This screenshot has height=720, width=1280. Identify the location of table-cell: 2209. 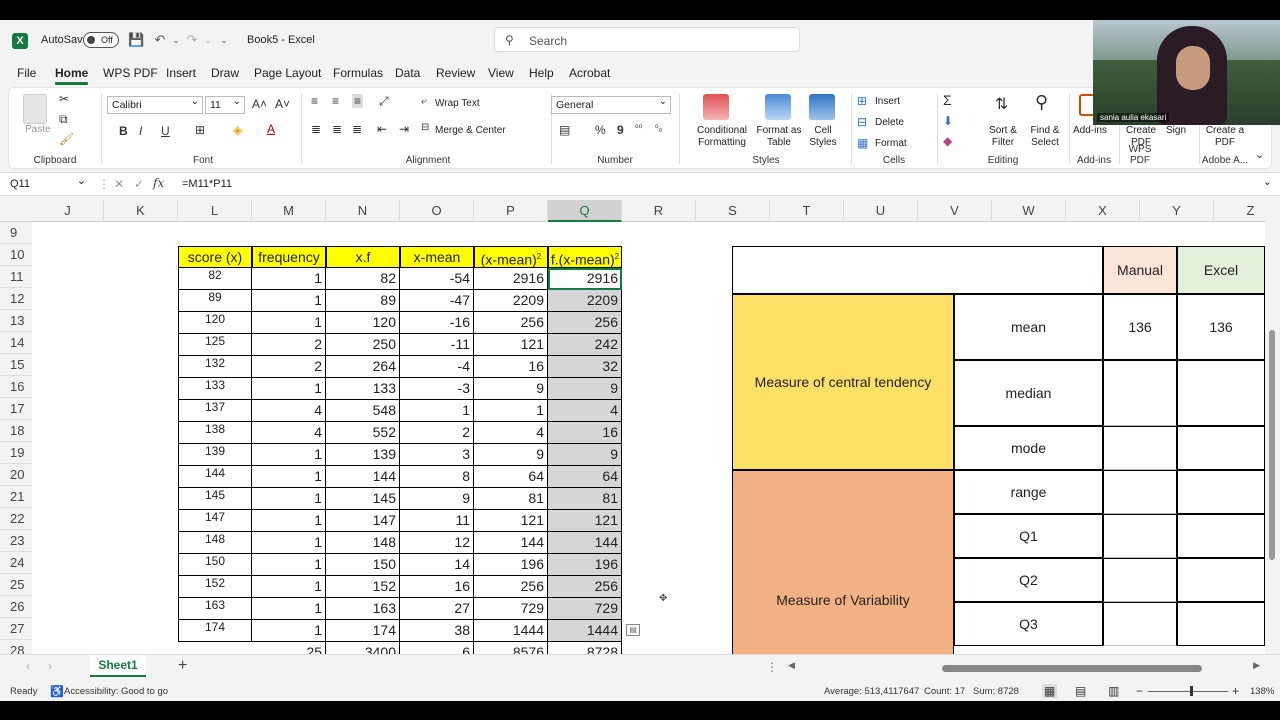
(585, 301).